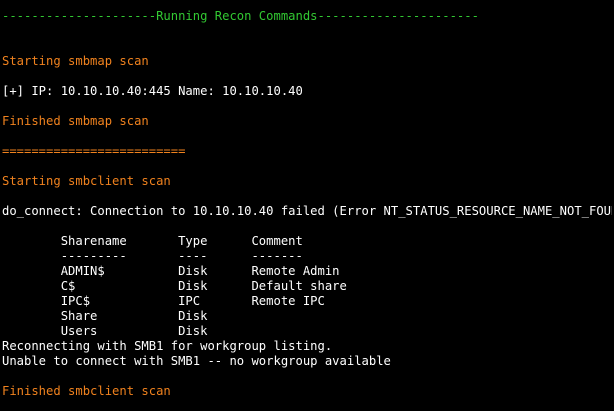 The image size is (614, 411). I want to click on smbmap-finish-status: Finished smbmap scan, so click(75, 121).